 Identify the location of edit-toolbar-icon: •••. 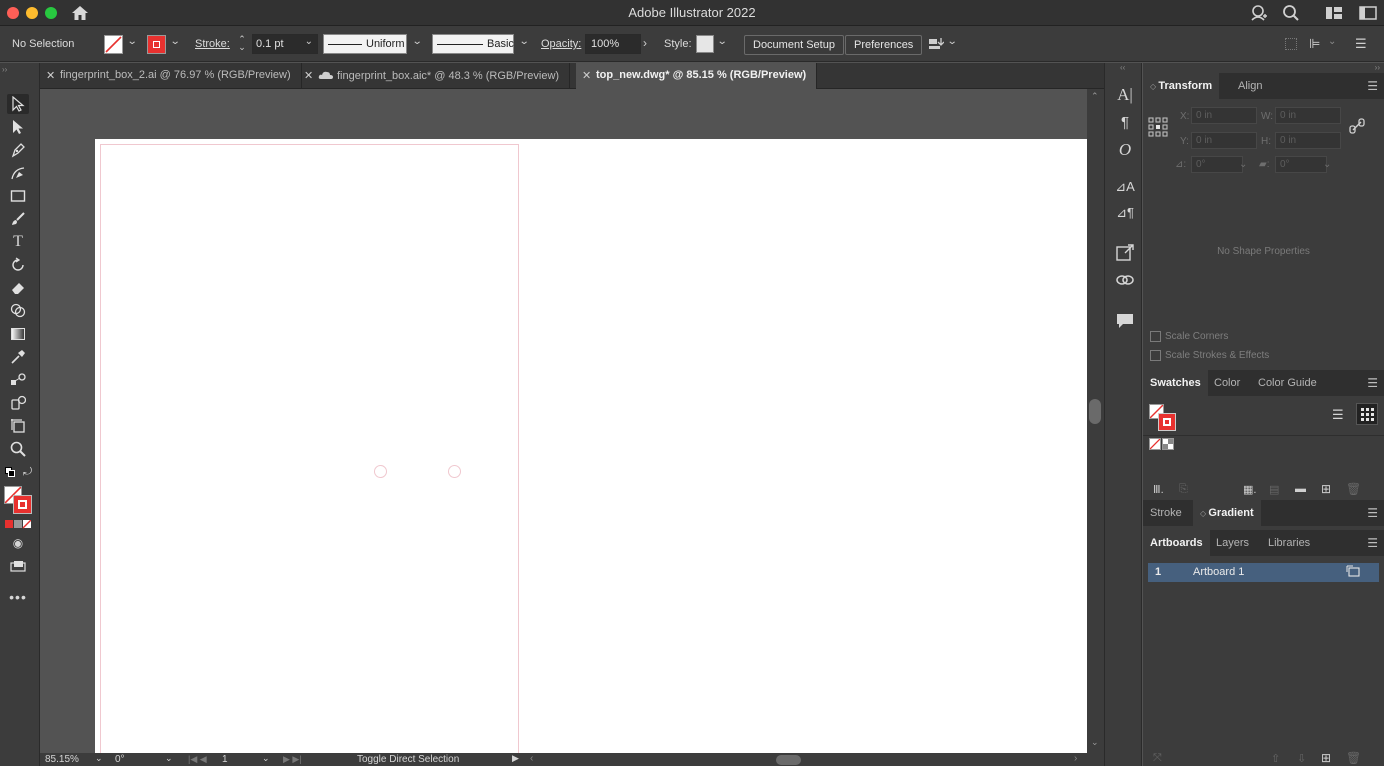
(18, 597).